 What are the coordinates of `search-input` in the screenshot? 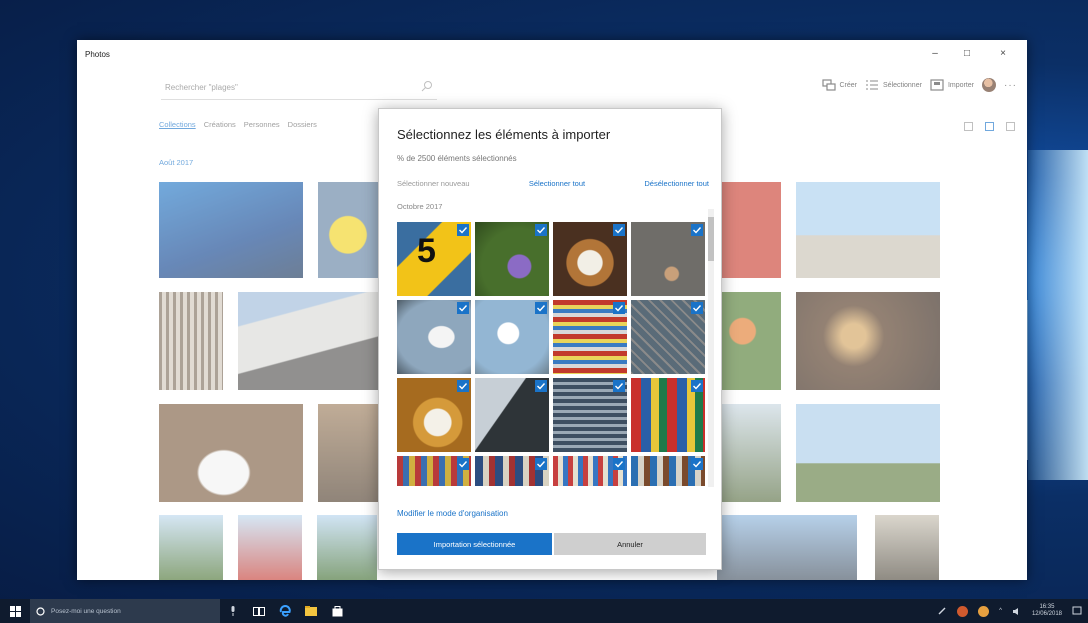 It's located at (281, 87).